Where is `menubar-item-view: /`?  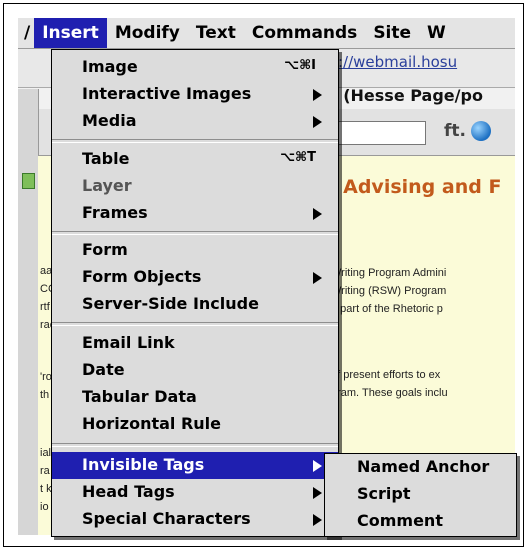
menubar-item-view: / is located at coordinates (26, 33).